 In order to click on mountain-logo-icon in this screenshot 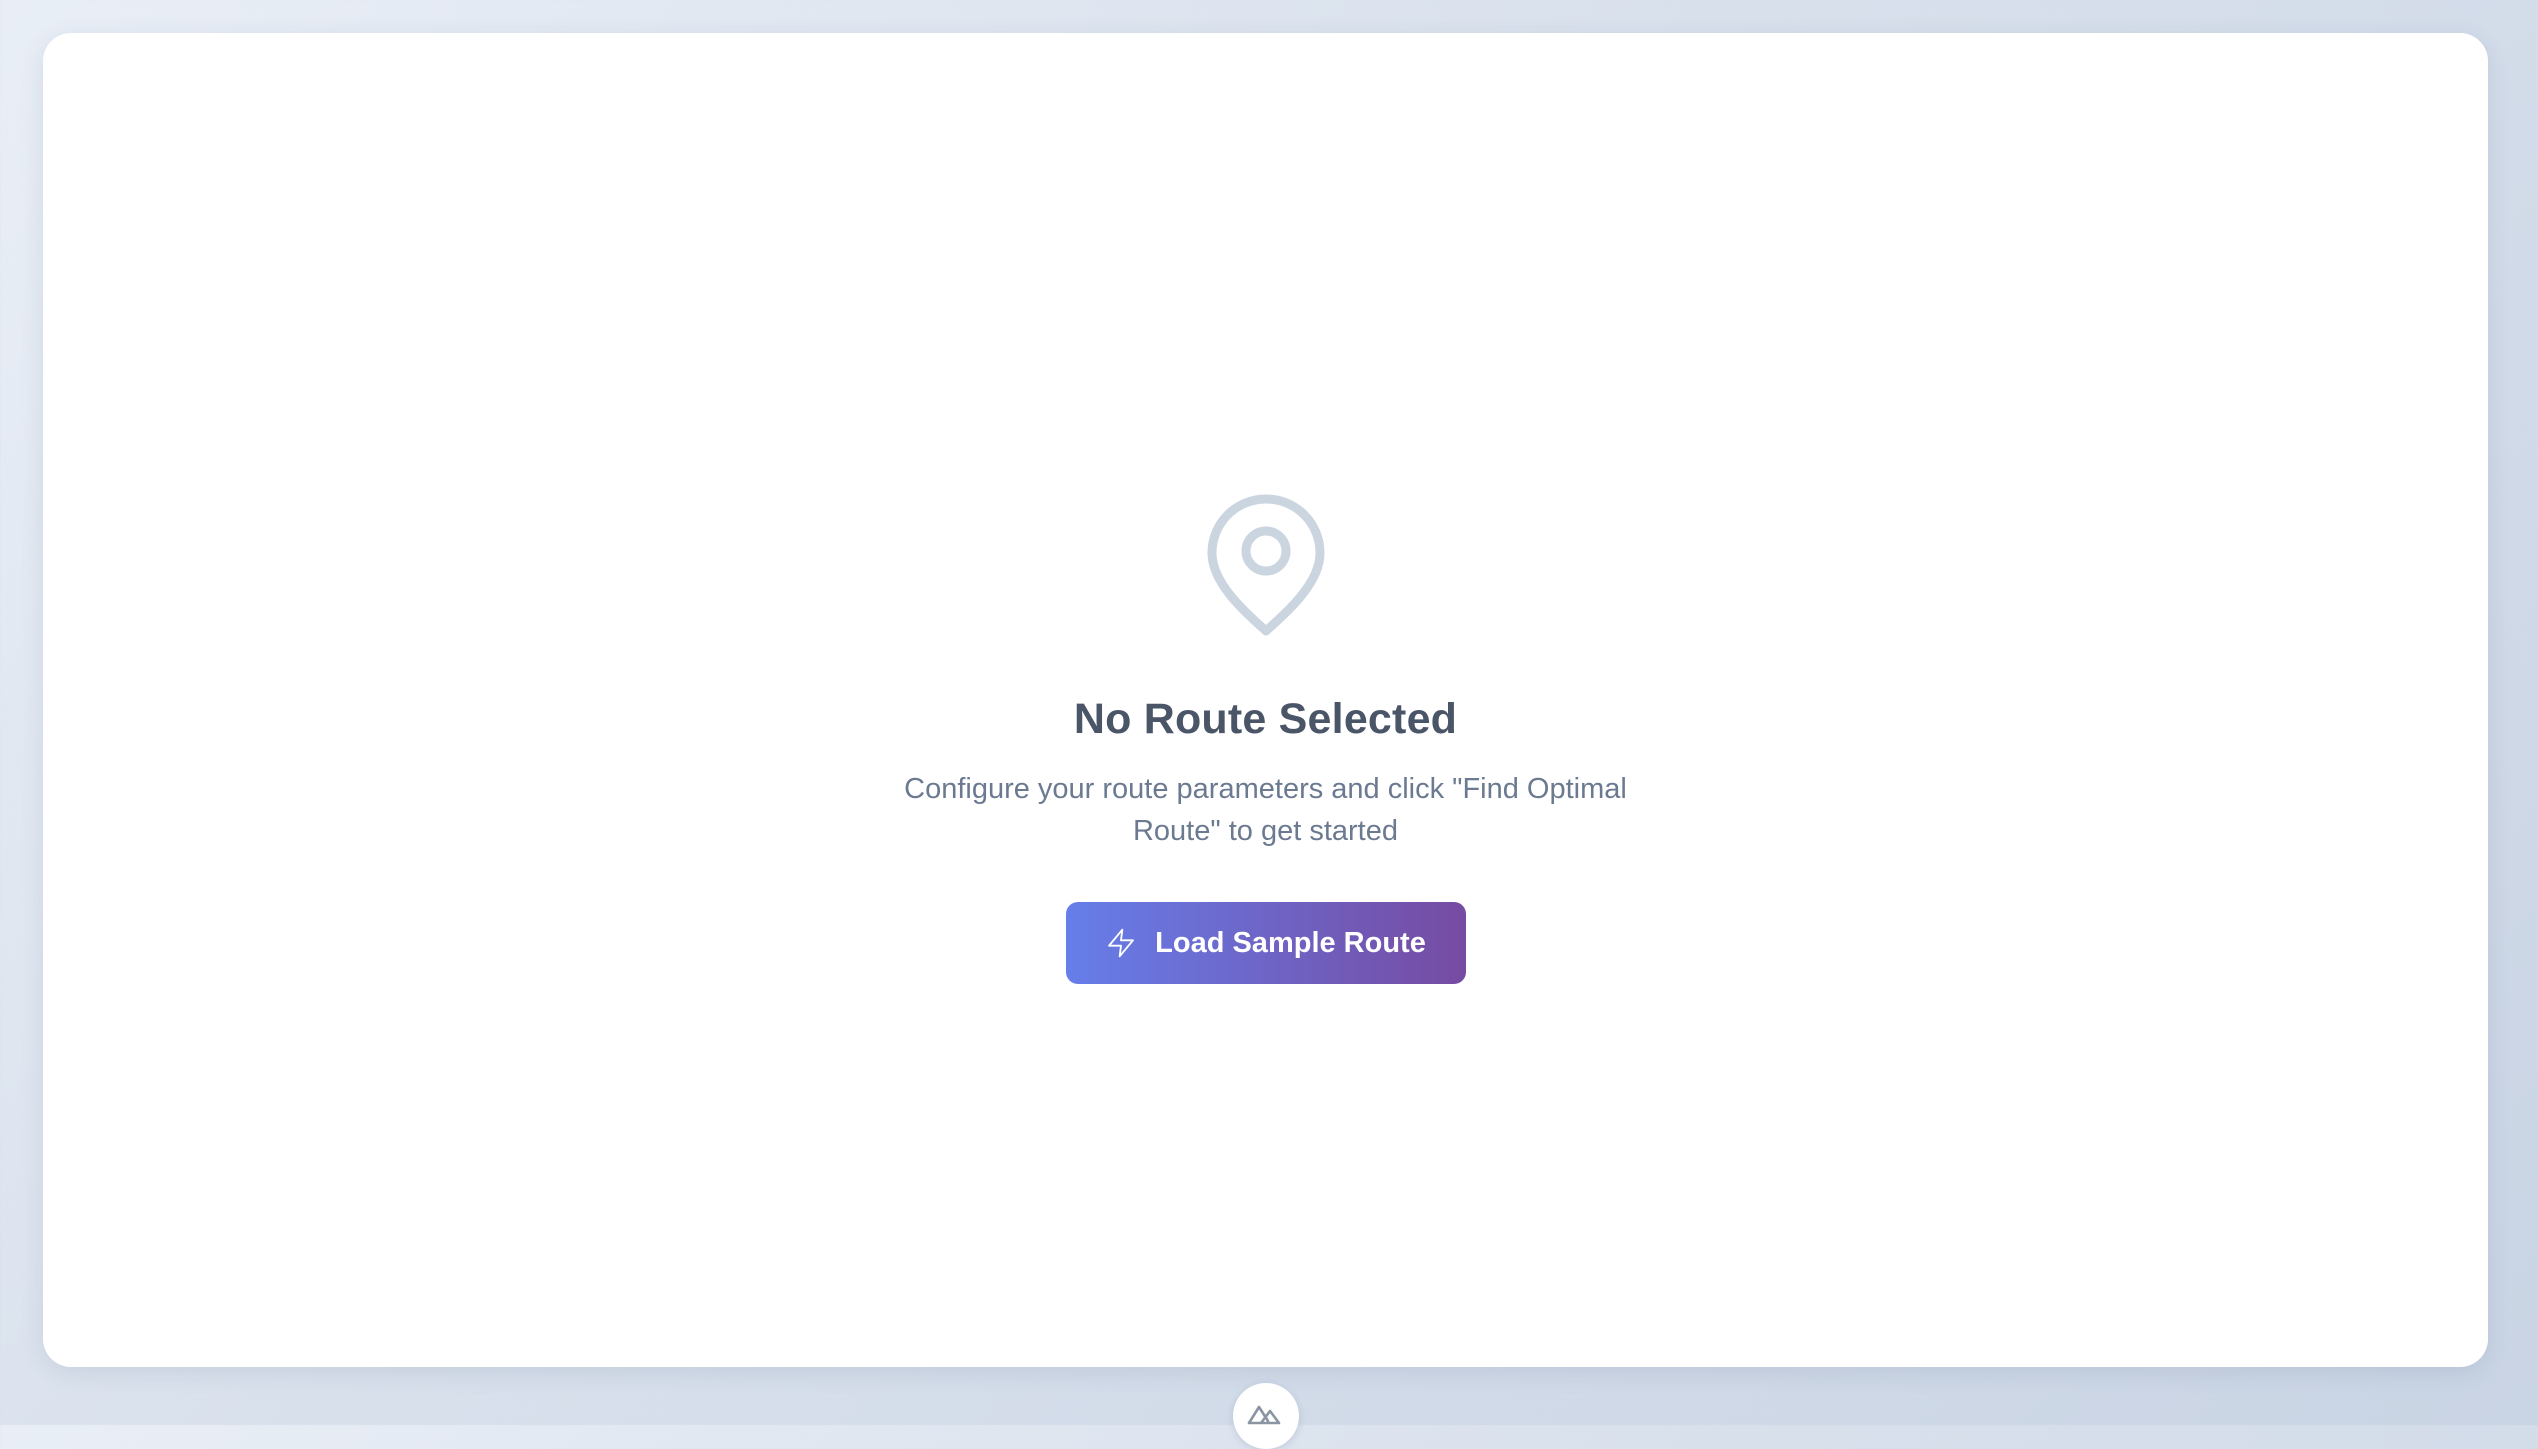, I will do `click(1264, 1415)`.